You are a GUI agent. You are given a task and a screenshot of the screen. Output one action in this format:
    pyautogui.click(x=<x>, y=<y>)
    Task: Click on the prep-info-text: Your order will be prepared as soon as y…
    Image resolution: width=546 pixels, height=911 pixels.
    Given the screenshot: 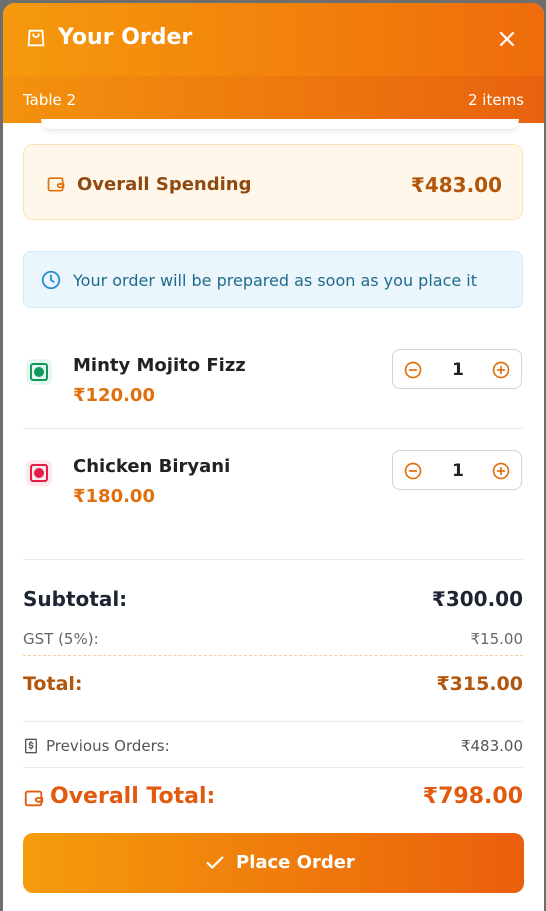 What is the action you would take?
    pyautogui.click(x=275, y=280)
    